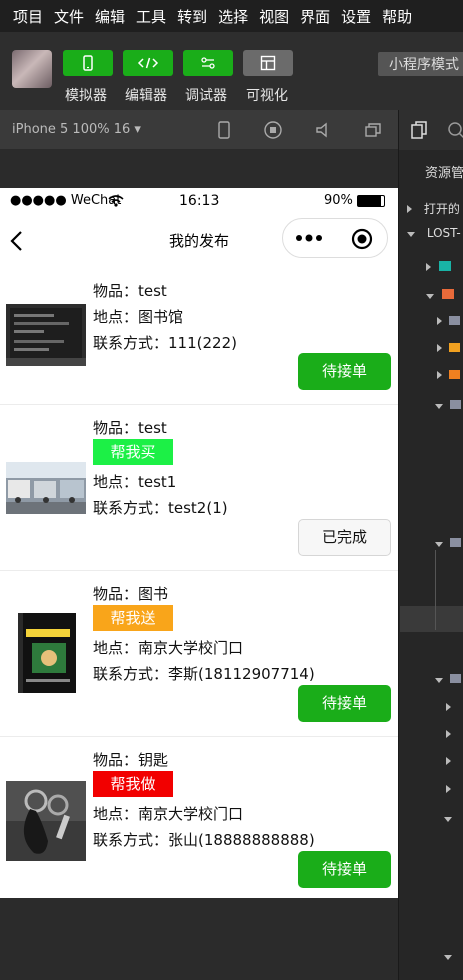 This screenshot has height=980, width=463. What do you see at coordinates (199, 130) in the screenshot?
I see `simulator-bar: iPhone 5 100% 16 ▾` at bounding box center [199, 130].